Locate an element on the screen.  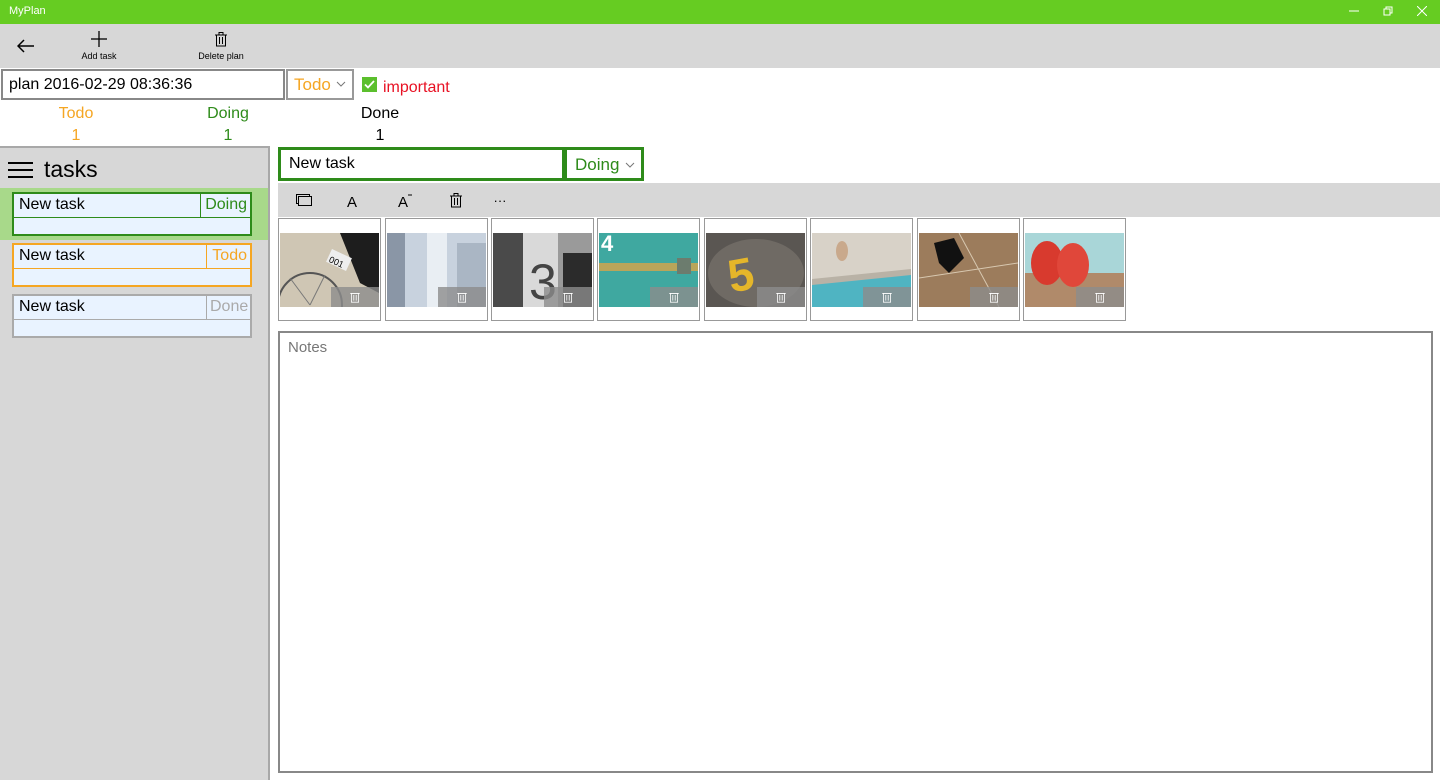
font-increase-icon: A ˙ is located at coordinates (354, 200).